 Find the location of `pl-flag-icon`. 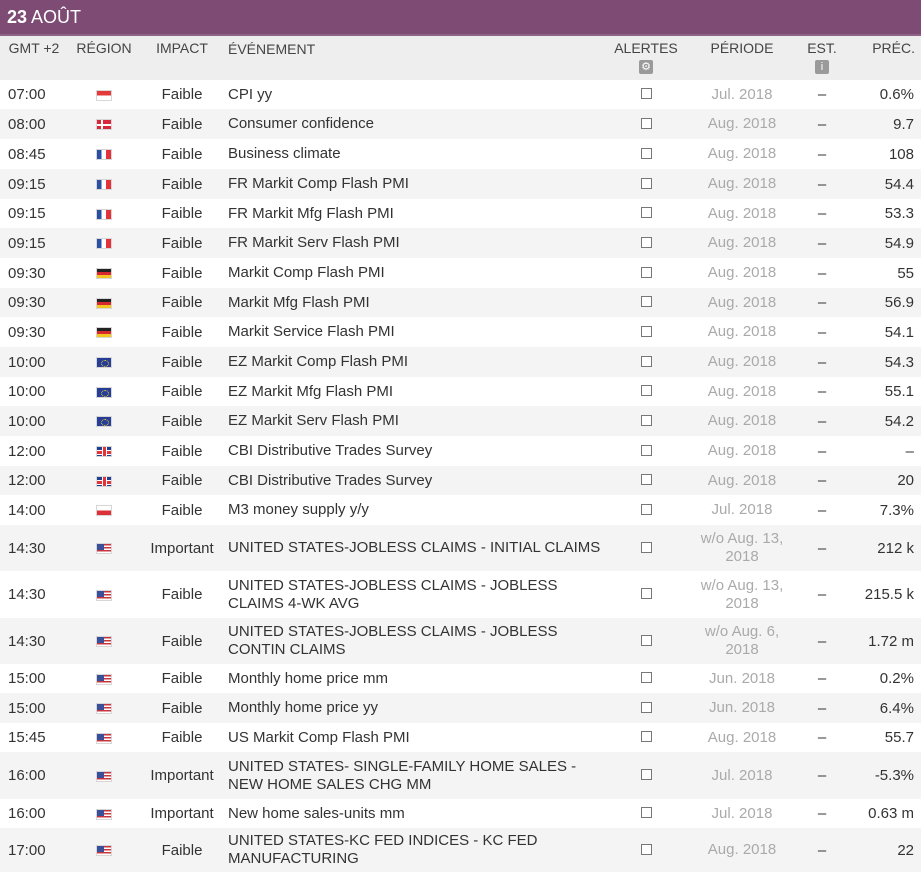

pl-flag-icon is located at coordinates (104, 511).